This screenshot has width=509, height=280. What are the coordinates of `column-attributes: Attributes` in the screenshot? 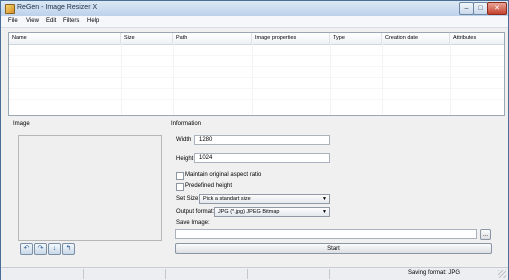 It's located at (477, 38).